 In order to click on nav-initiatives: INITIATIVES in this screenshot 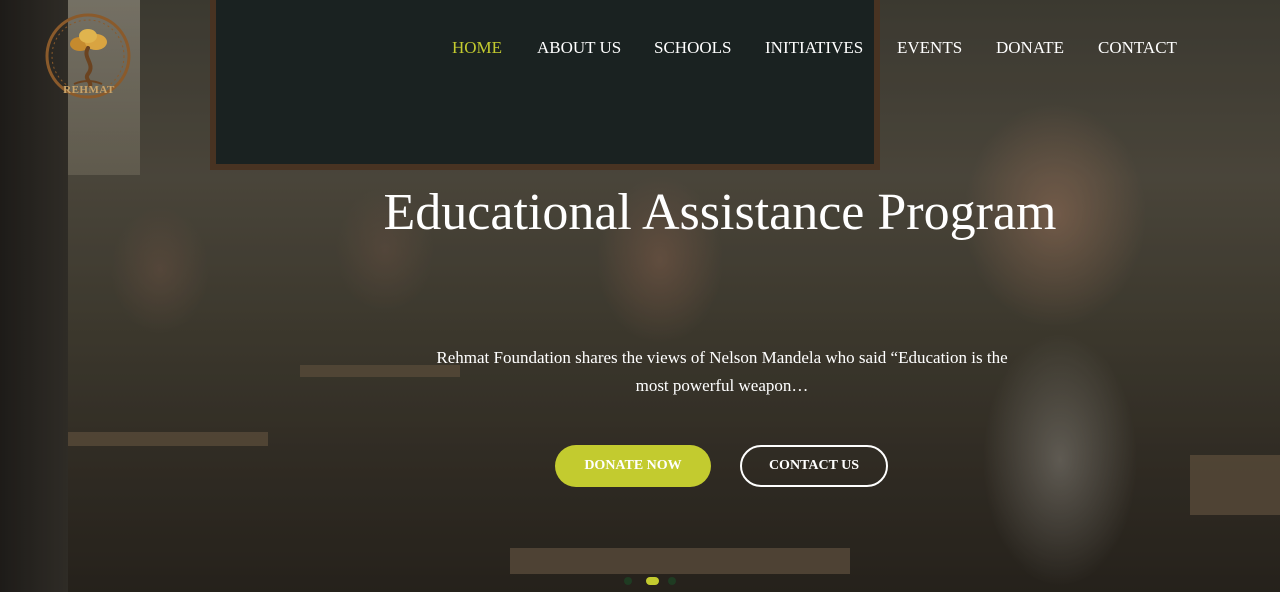, I will do `click(814, 48)`.